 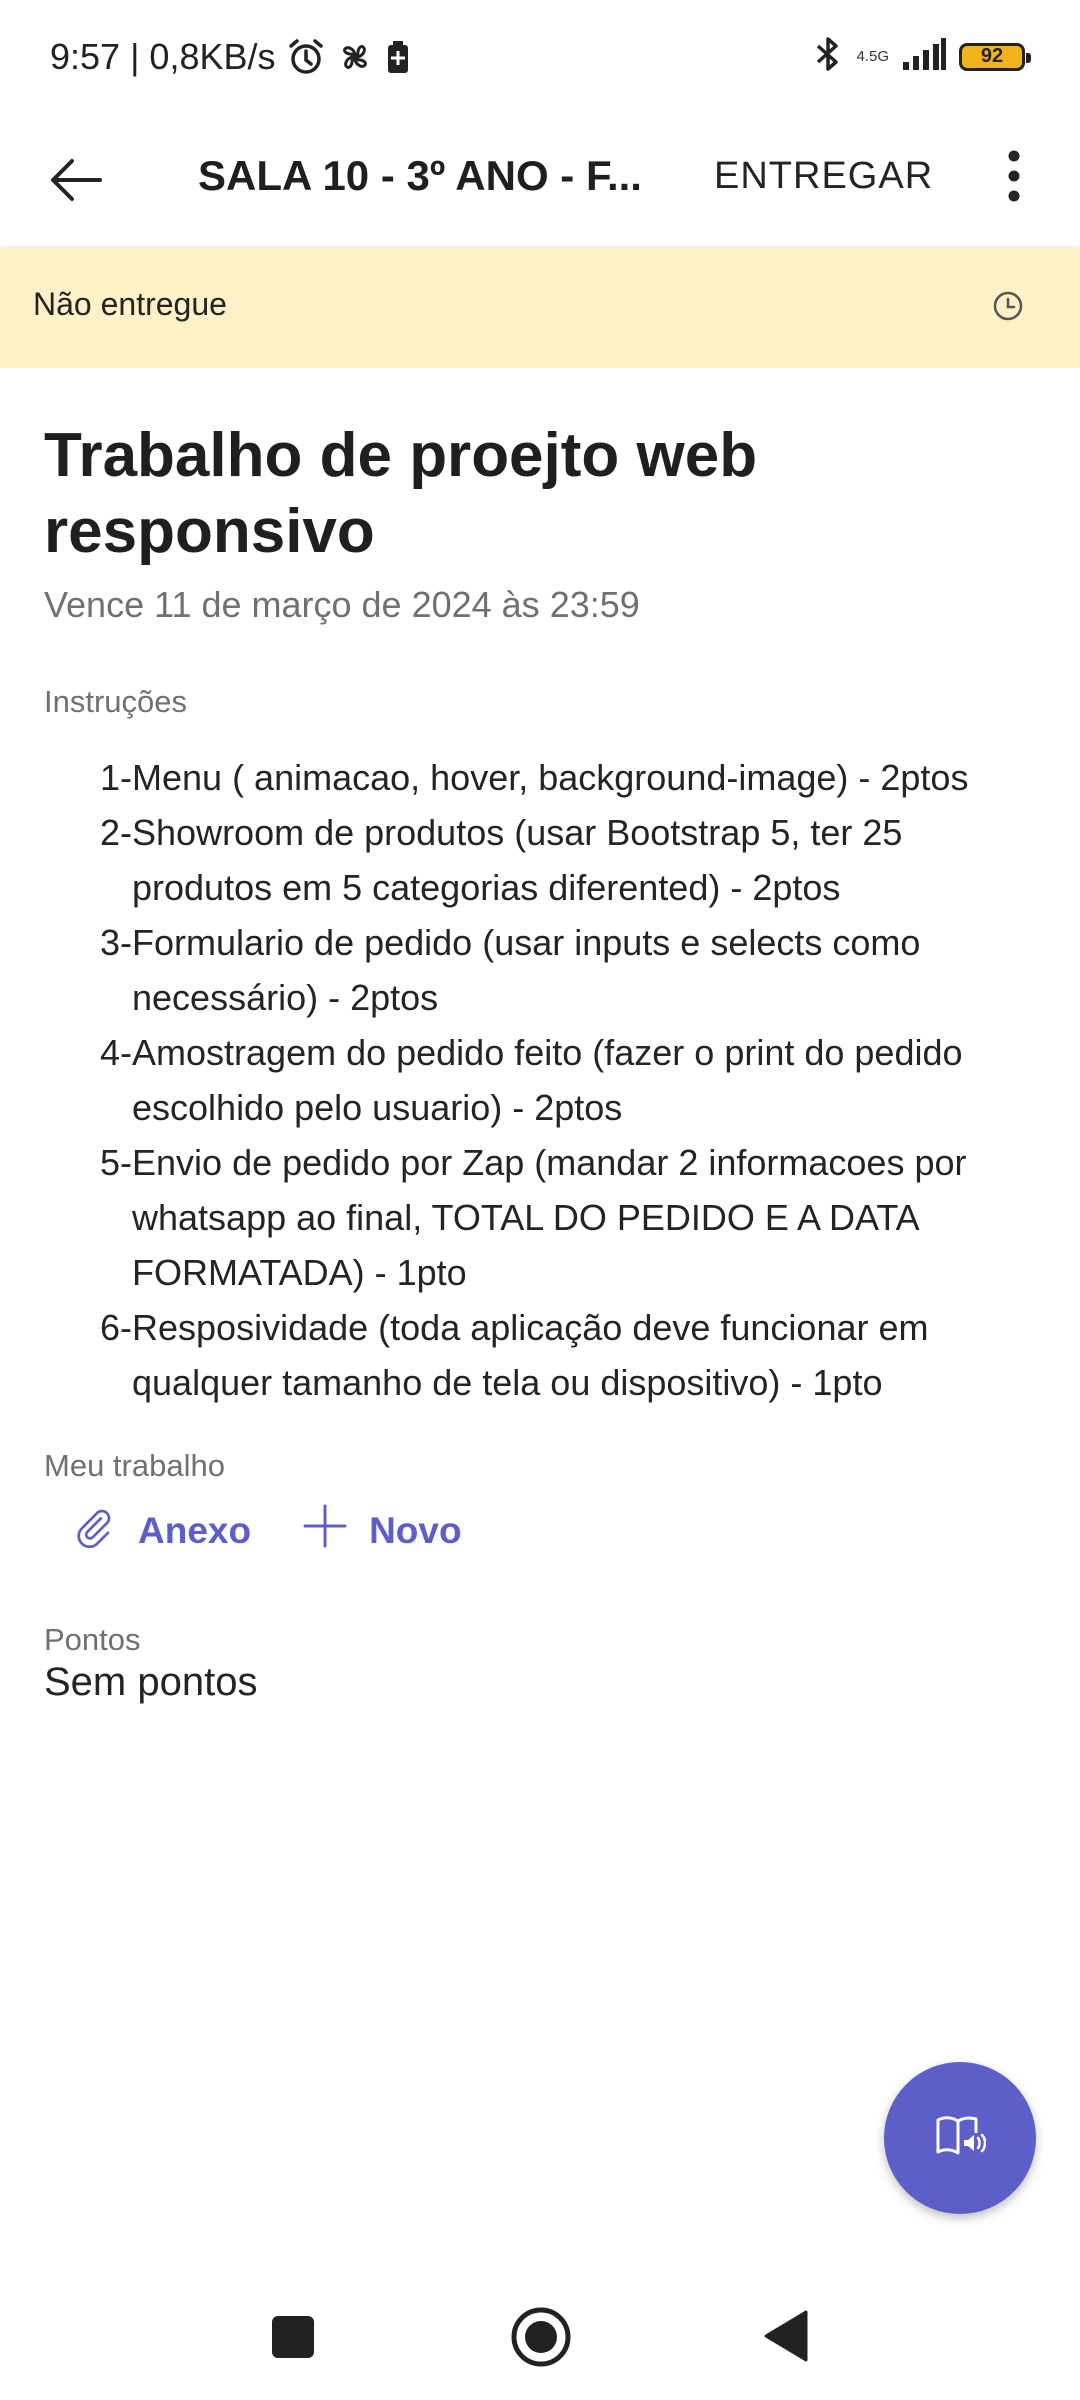 What do you see at coordinates (995, 56) in the screenshot?
I see `battery-indicator: 92` at bounding box center [995, 56].